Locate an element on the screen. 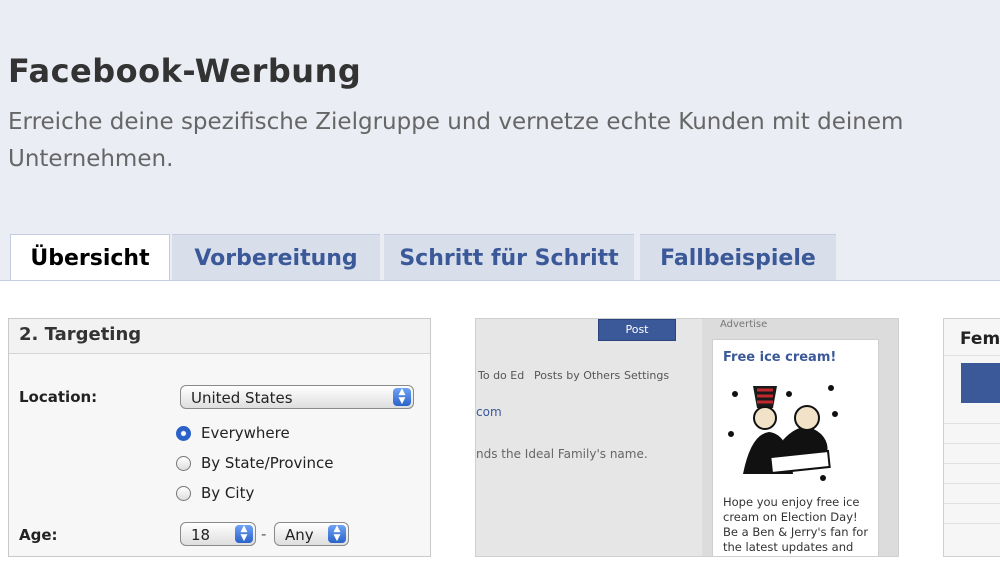 The width and height of the screenshot is (1000, 563). radio-by-city is located at coordinates (183, 493).